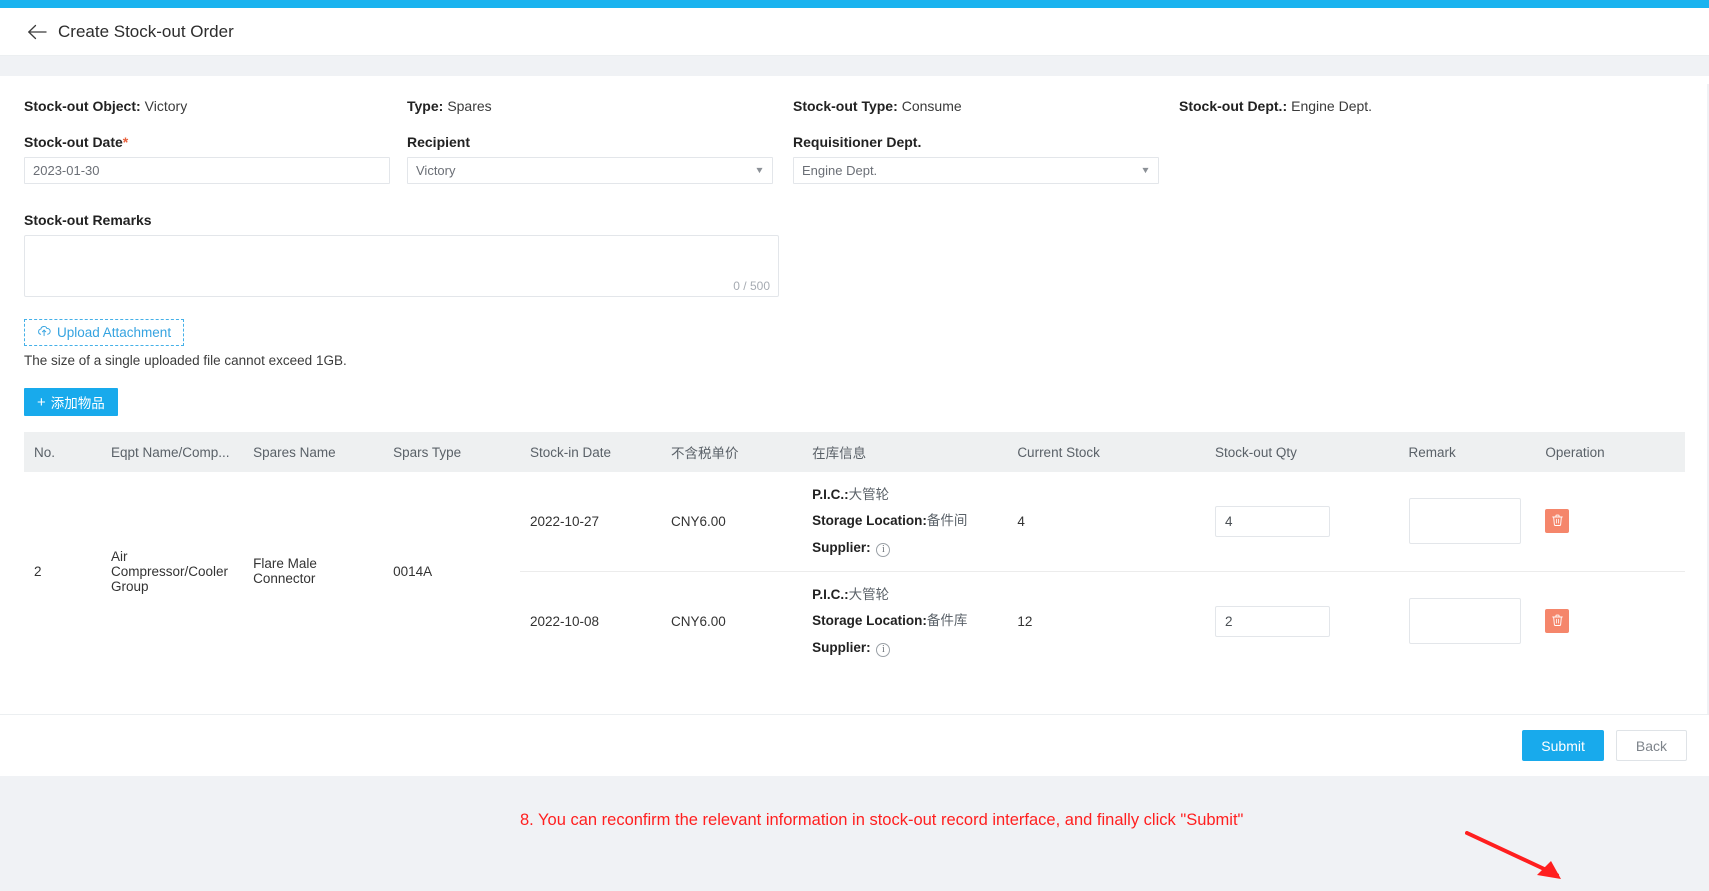  What do you see at coordinates (854, 4) in the screenshot?
I see `top-accent-strip` at bounding box center [854, 4].